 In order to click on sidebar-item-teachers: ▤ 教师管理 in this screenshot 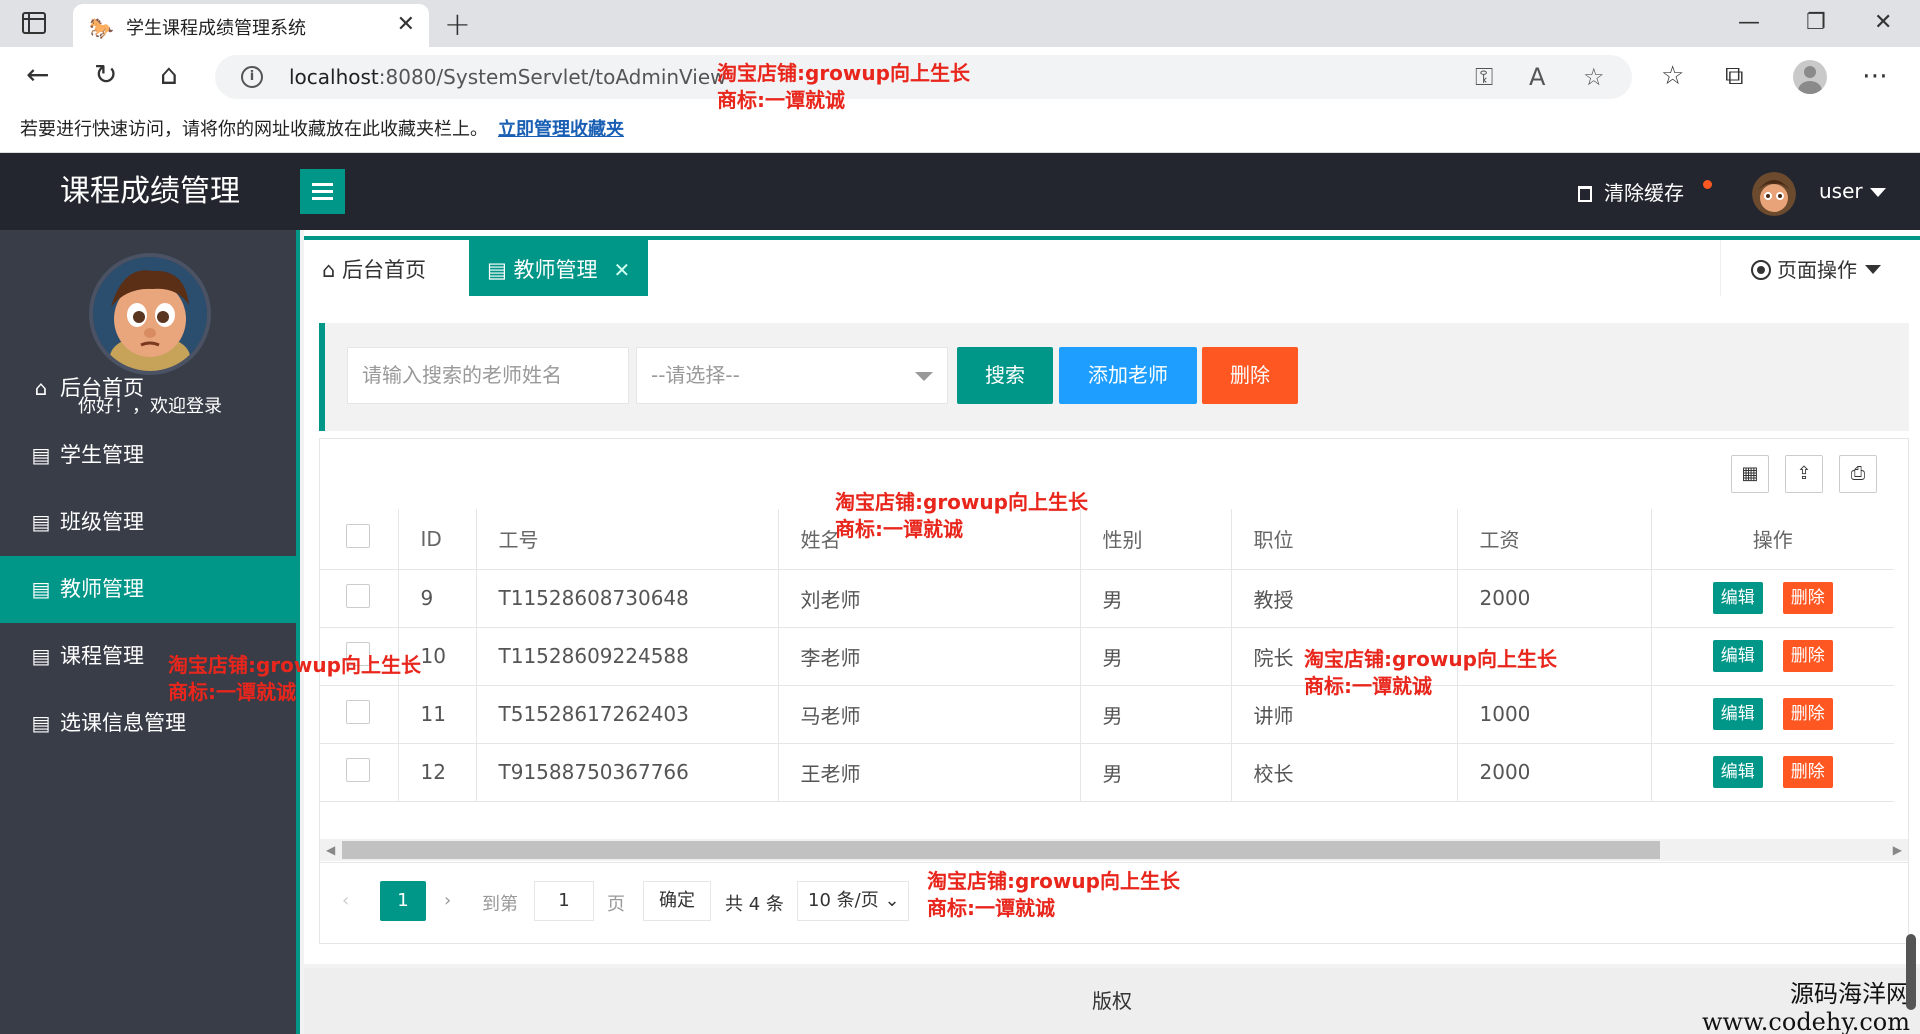, I will do `click(150, 589)`.